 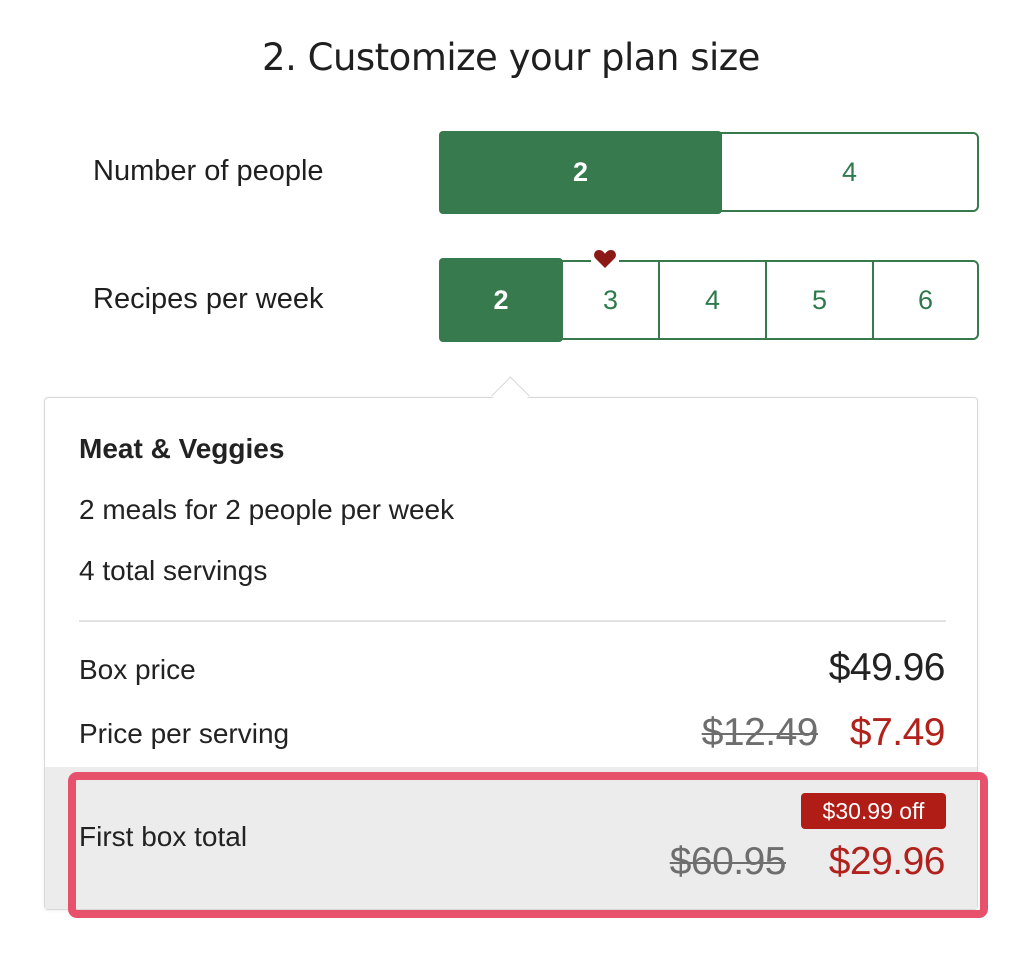 I want to click on people-label: Number of people, so click(x=208, y=171).